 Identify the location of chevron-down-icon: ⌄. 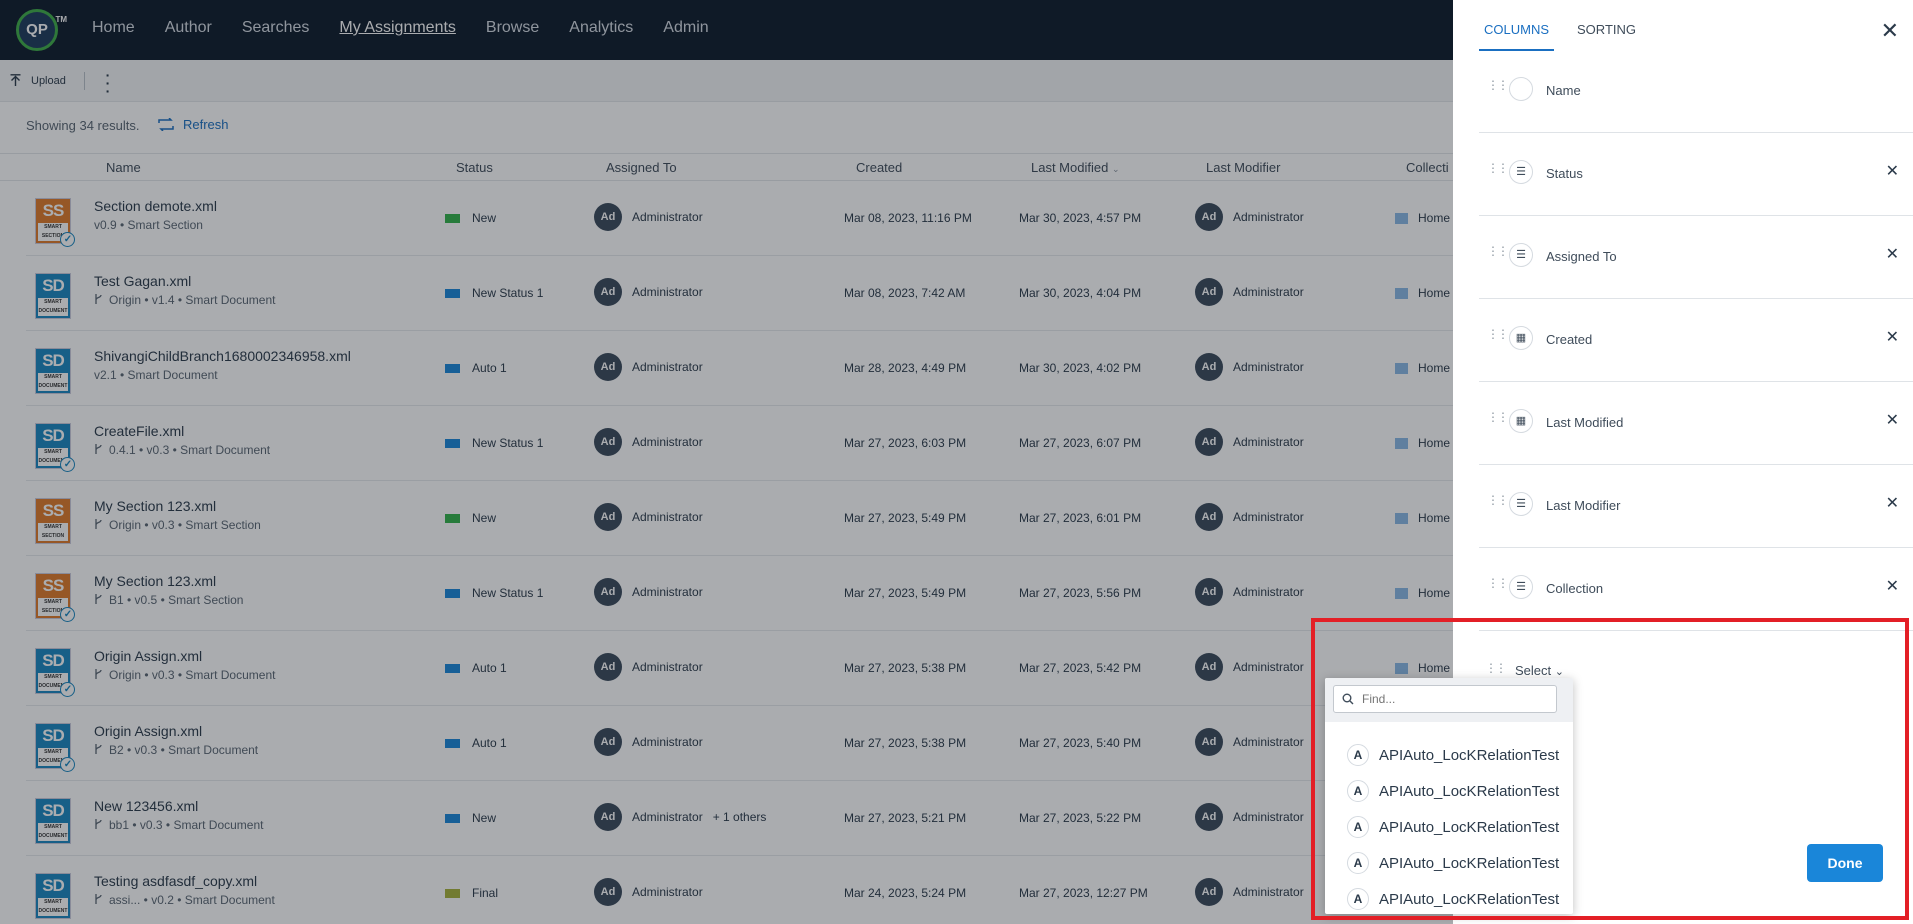
(1559, 672).